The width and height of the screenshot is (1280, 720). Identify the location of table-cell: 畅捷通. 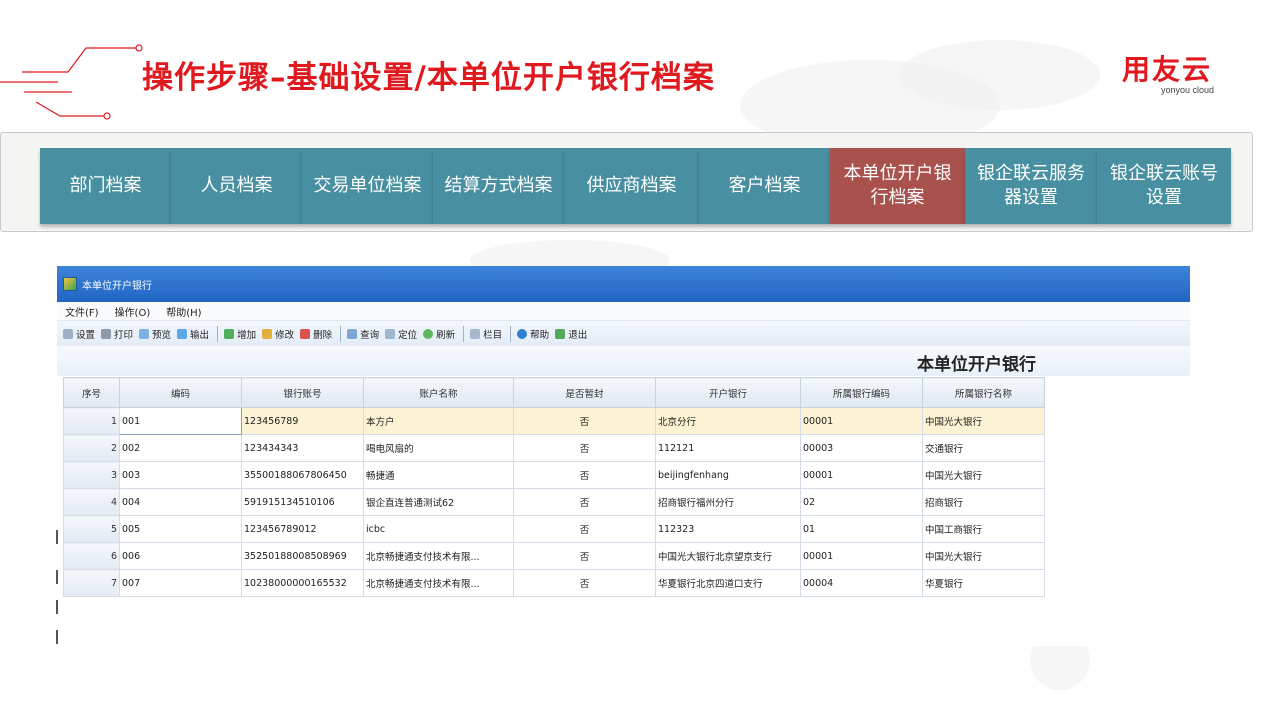
(438, 475).